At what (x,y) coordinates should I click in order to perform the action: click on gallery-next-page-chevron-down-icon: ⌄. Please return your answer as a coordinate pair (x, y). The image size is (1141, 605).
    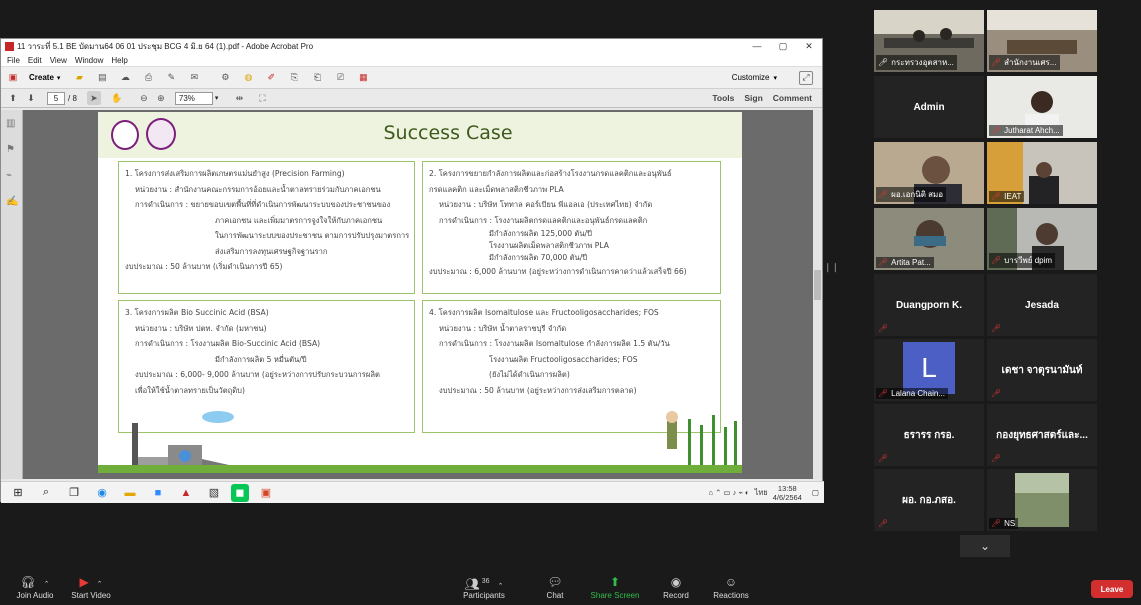
    Looking at the image, I should click on (985, 546).